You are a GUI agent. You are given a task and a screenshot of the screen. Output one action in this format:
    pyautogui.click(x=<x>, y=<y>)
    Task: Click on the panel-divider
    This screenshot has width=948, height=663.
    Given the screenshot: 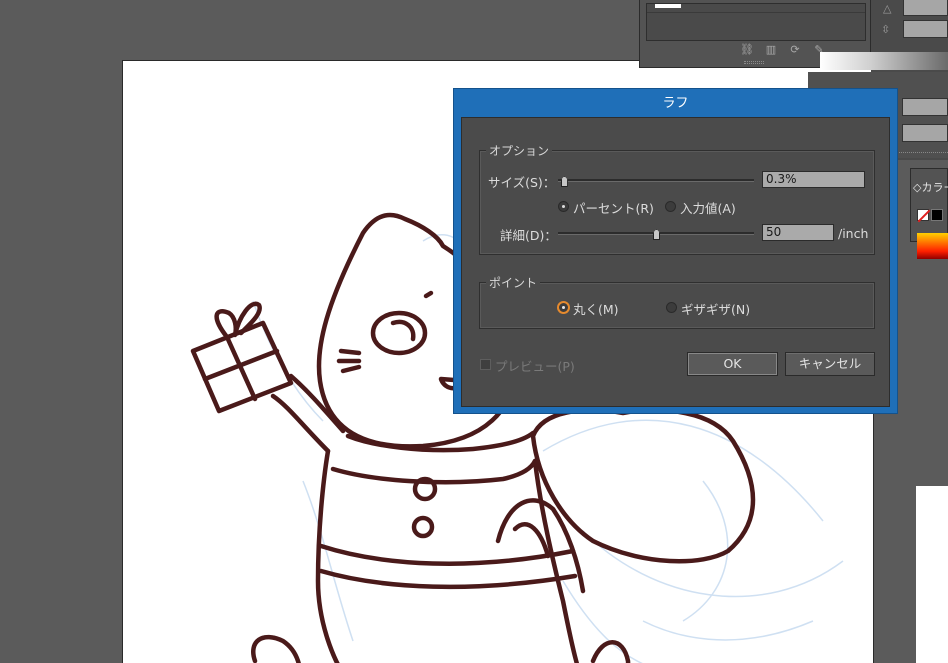 What is the action you would take?
    pyautogui.click(x=922, y=155)
    